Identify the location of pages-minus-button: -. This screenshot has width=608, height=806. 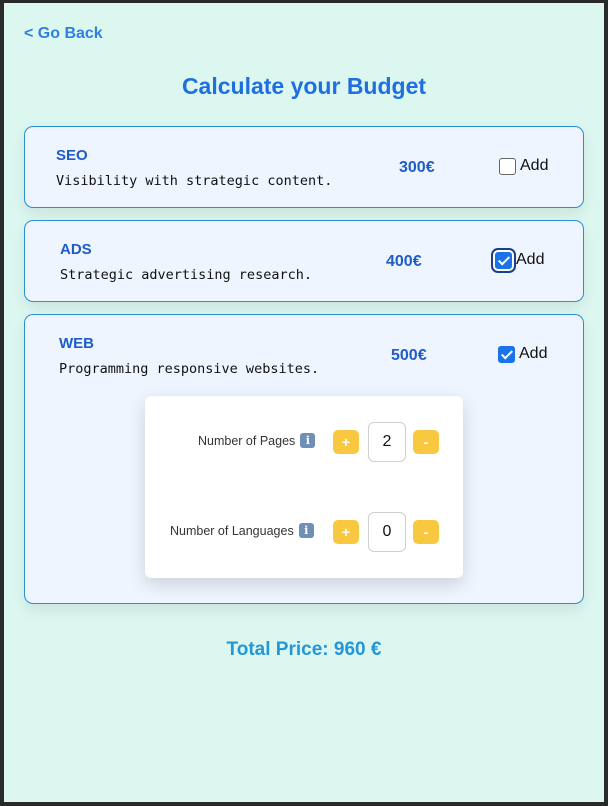
(426, 442).